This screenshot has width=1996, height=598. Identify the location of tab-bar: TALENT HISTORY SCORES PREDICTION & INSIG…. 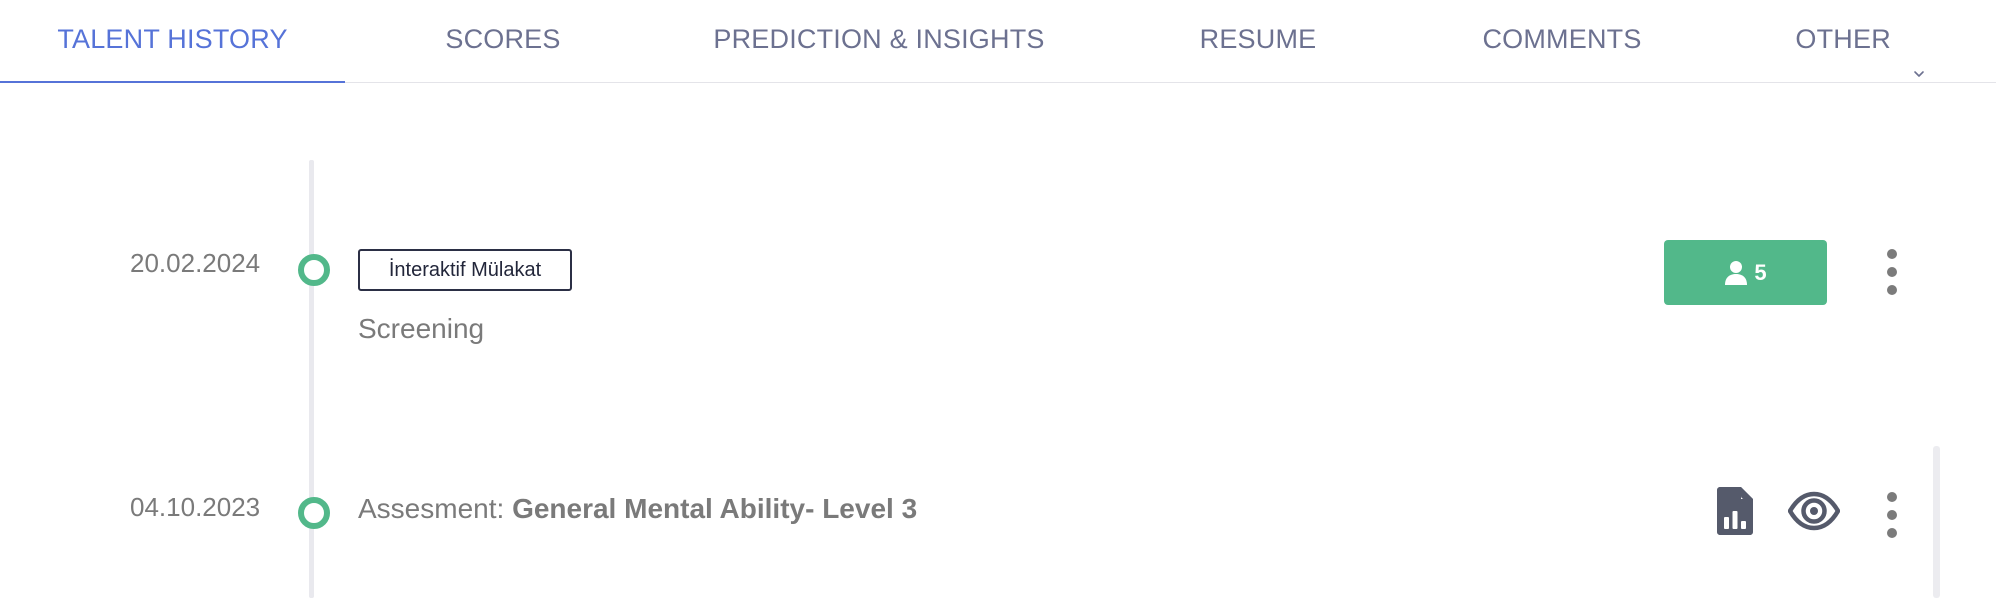
(998, 41).